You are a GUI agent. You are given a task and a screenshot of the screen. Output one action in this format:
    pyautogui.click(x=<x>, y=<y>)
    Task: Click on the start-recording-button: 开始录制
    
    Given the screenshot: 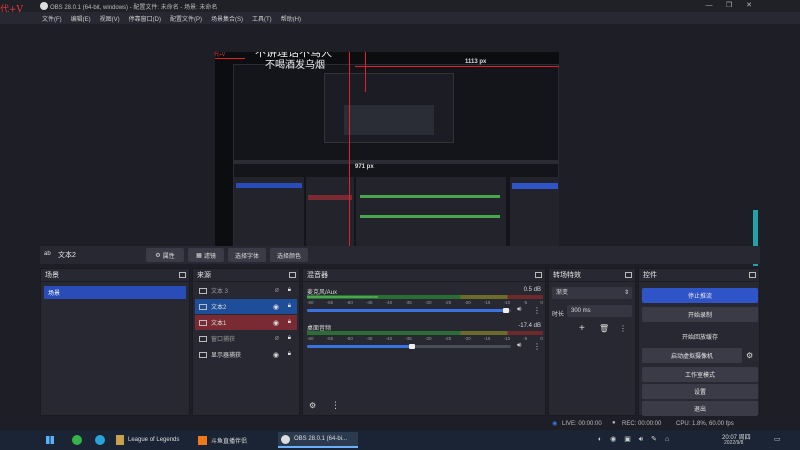 What is the action you would take?
    pyautogui.click(x=700, y=314)
    